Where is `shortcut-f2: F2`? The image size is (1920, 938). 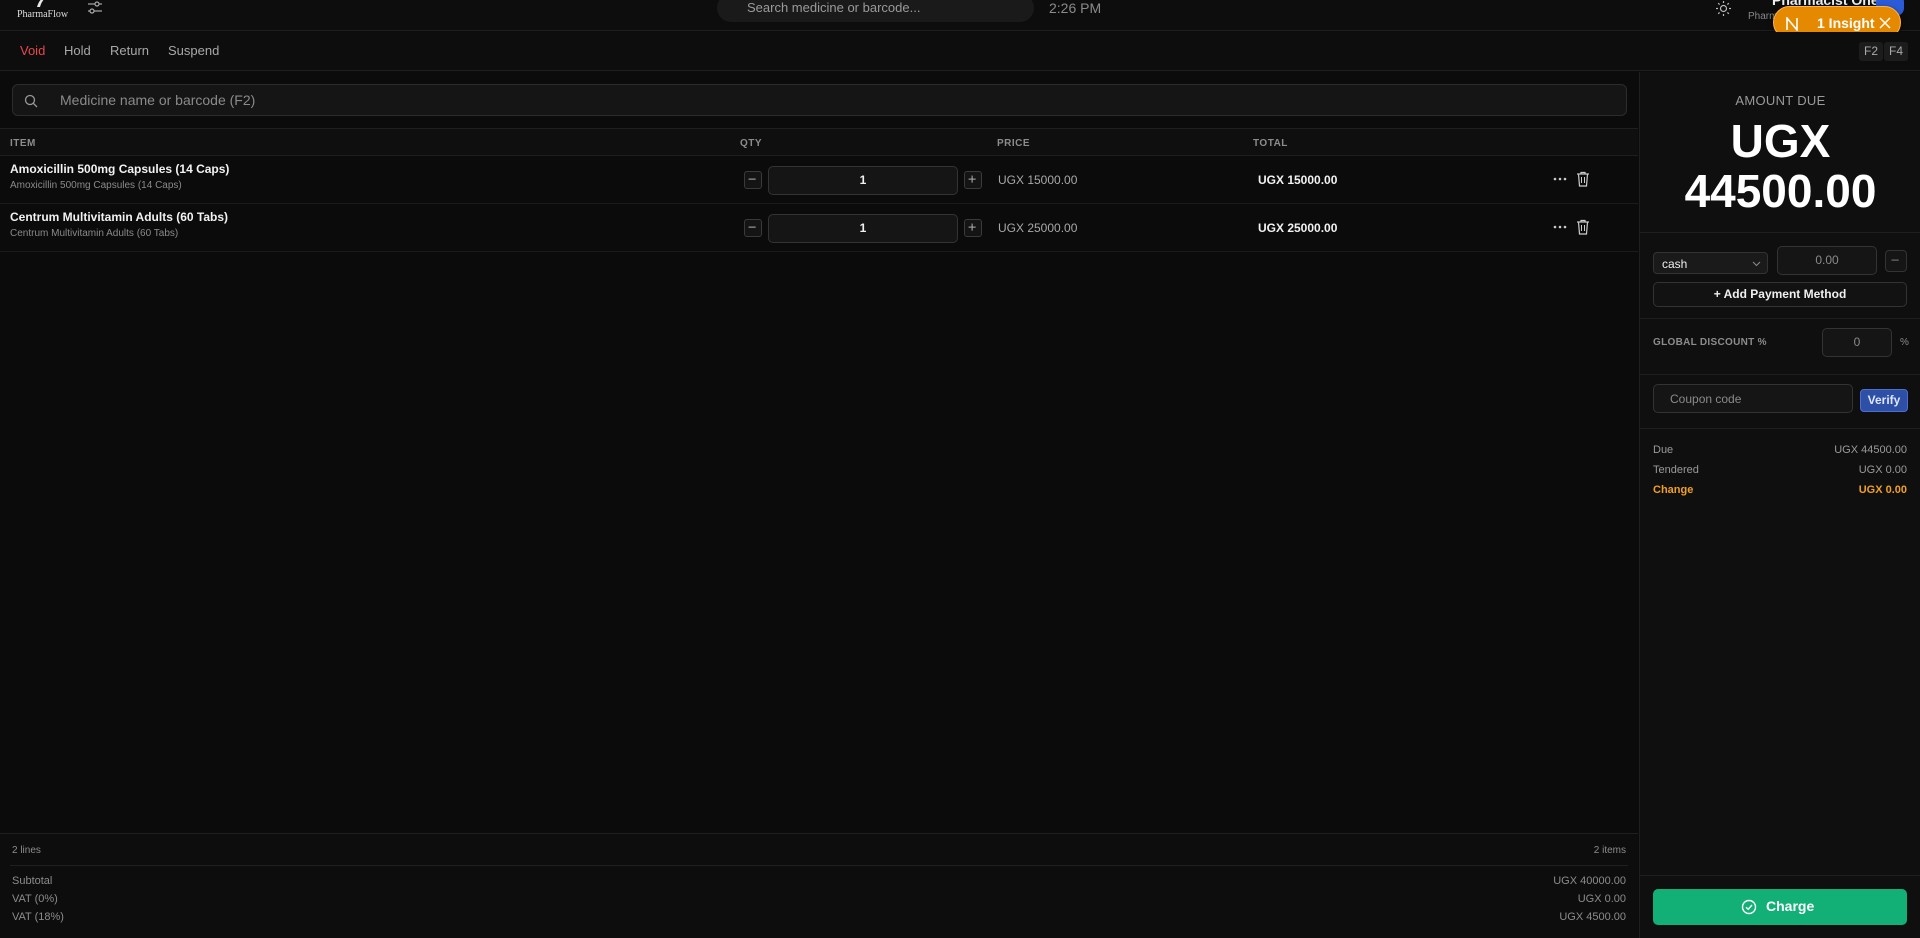
shortcut-f2: F2 is located at coordinates (1871, 51).